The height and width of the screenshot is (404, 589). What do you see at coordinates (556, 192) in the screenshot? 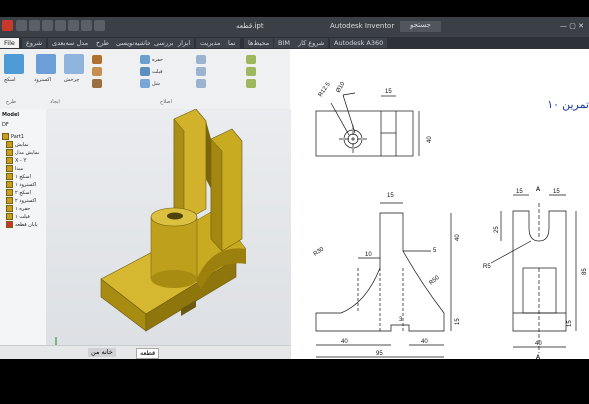
I see `dim-15-side-right: 15` at bounding box center [556, 192].